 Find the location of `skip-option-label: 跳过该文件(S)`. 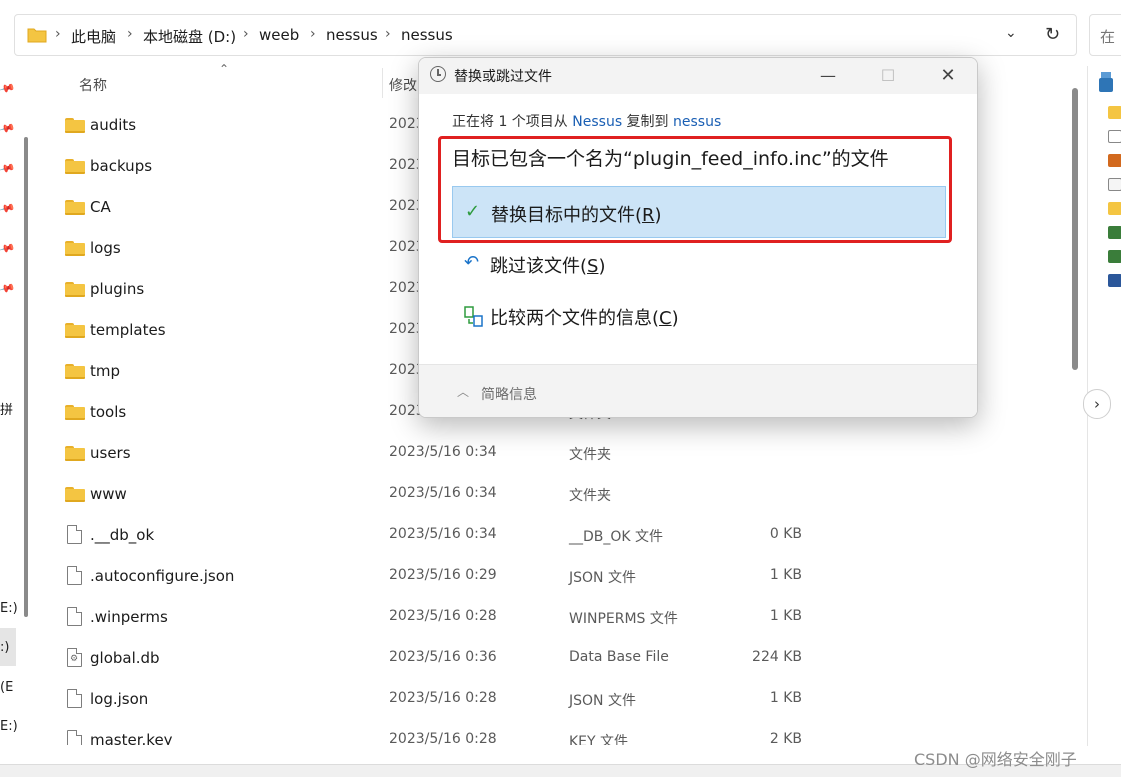

skip-option-label: 跳过该文件(S) is located at coordinates (548, 266).